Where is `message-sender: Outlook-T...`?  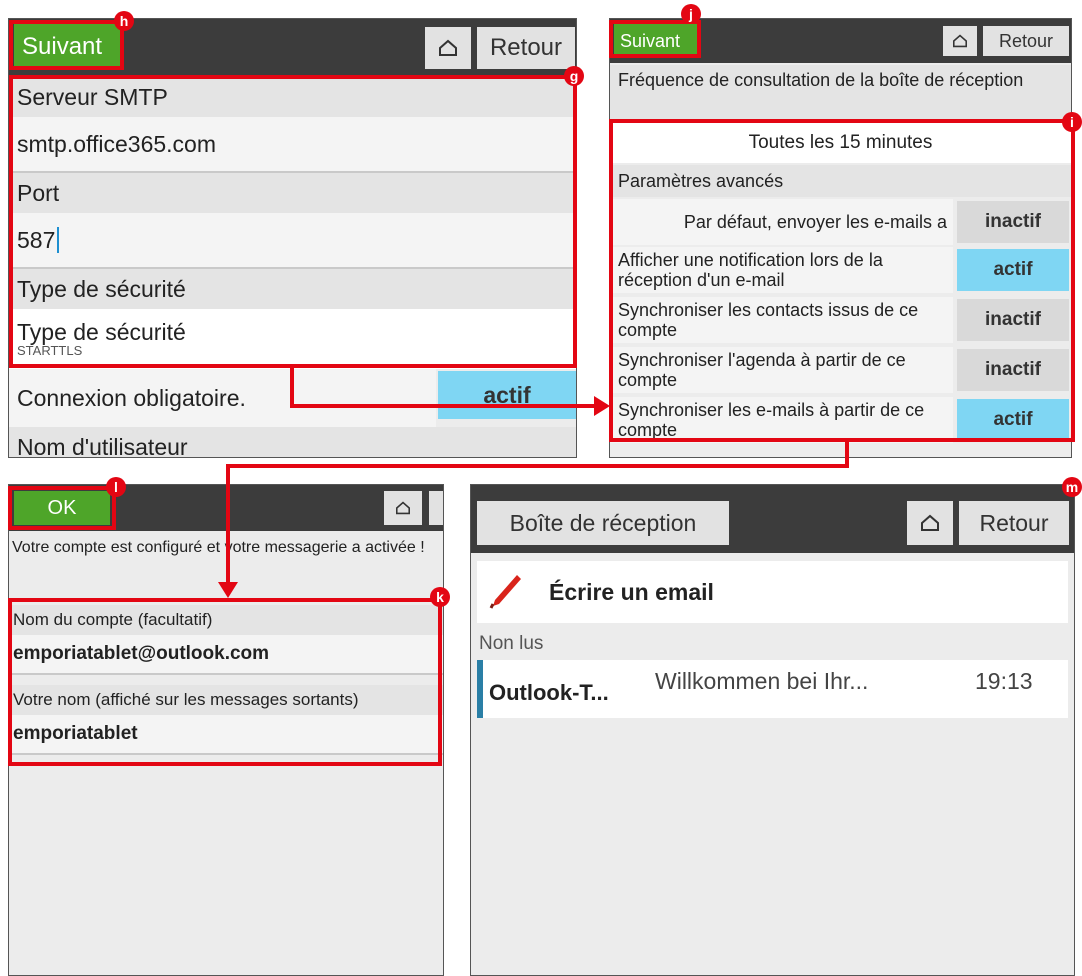
message-sender: Outlook-T... is located at coordinates (549, 692).